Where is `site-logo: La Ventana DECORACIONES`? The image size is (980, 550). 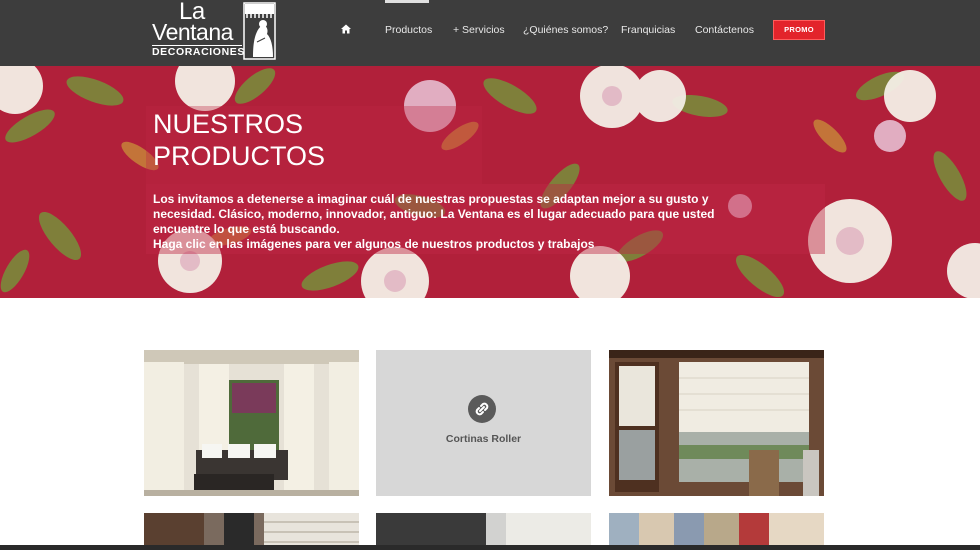
site-logo: La Ventana DECORACIONES is located at coordinates (213, 31).